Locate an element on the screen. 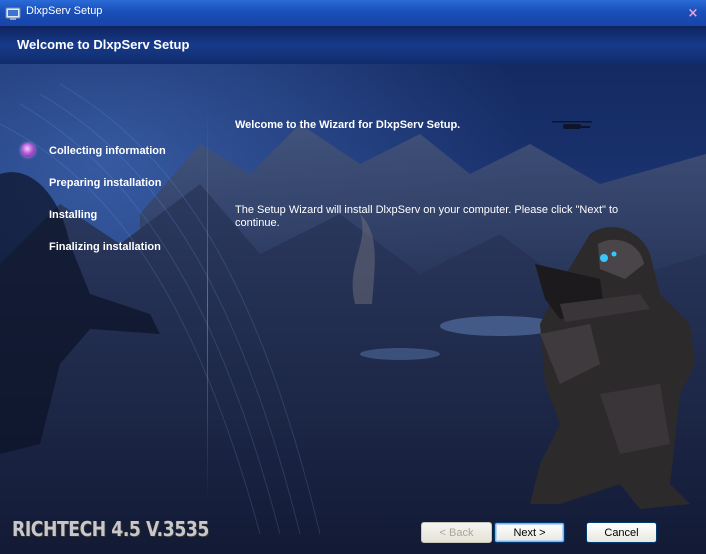  page-header: Welcome to DlxpServ Setup is located at coordinates (353, 45).